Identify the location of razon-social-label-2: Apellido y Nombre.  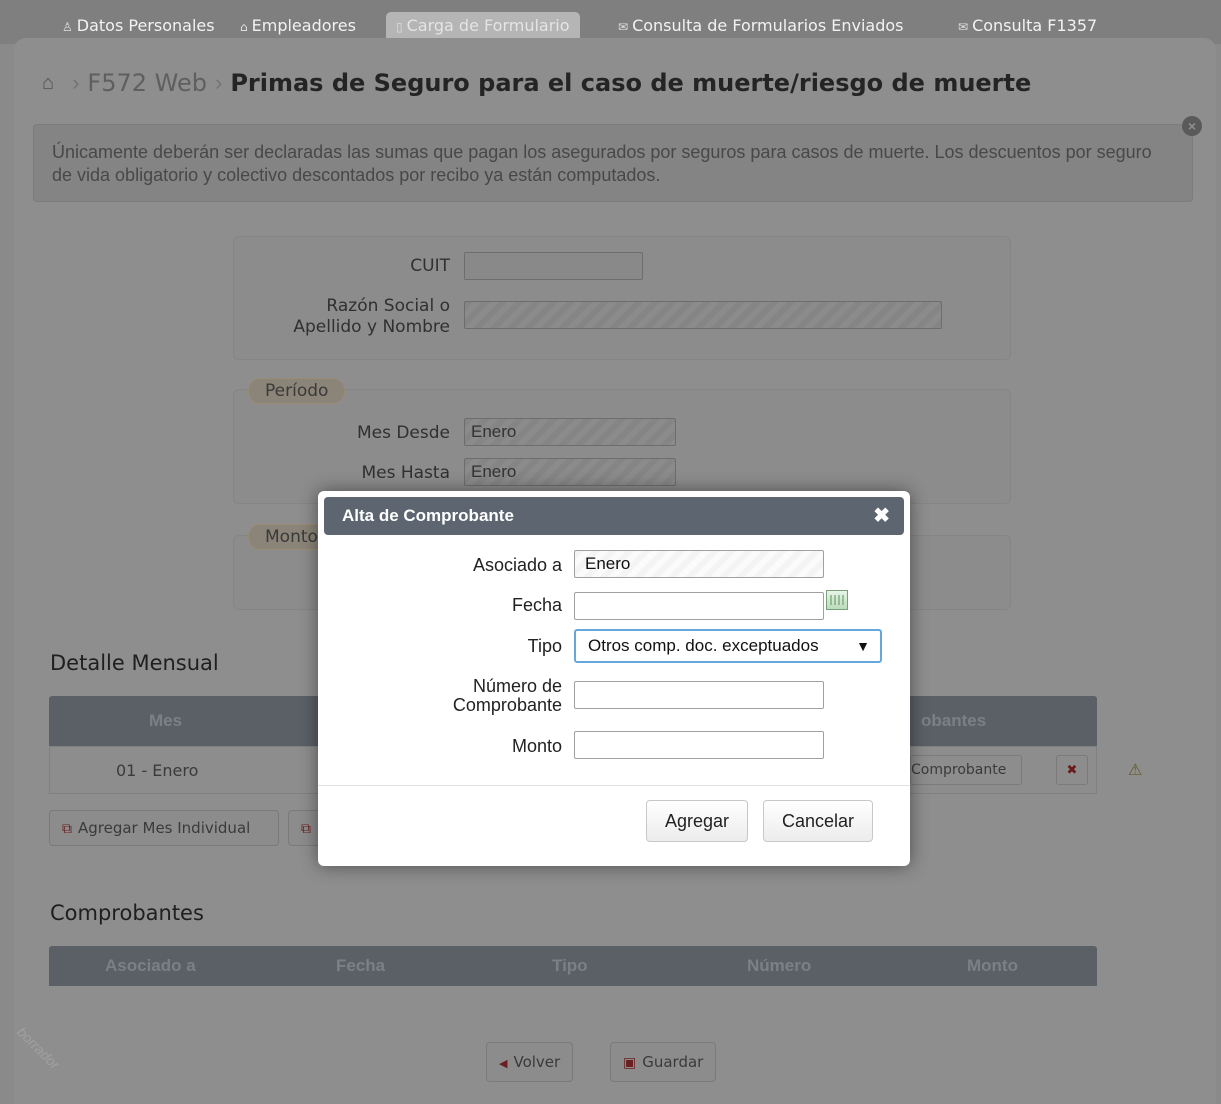
(371, 327).